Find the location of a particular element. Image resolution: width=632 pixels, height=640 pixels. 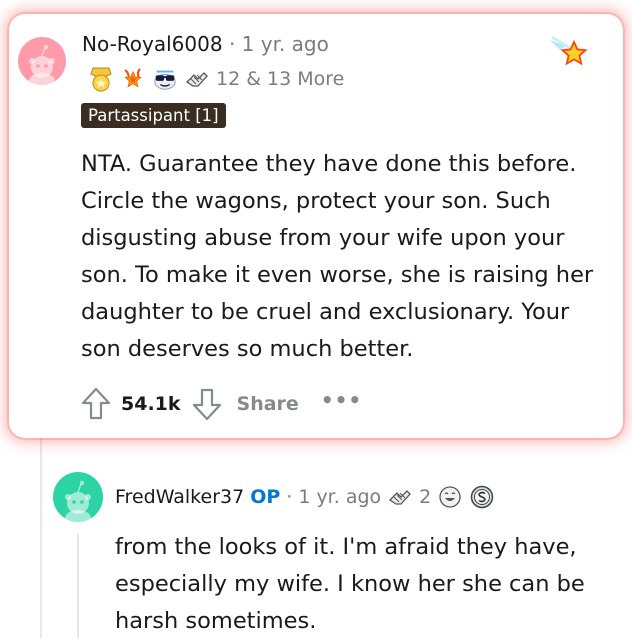

username-link: FredWalker37 is located at coordinates (179, 497).